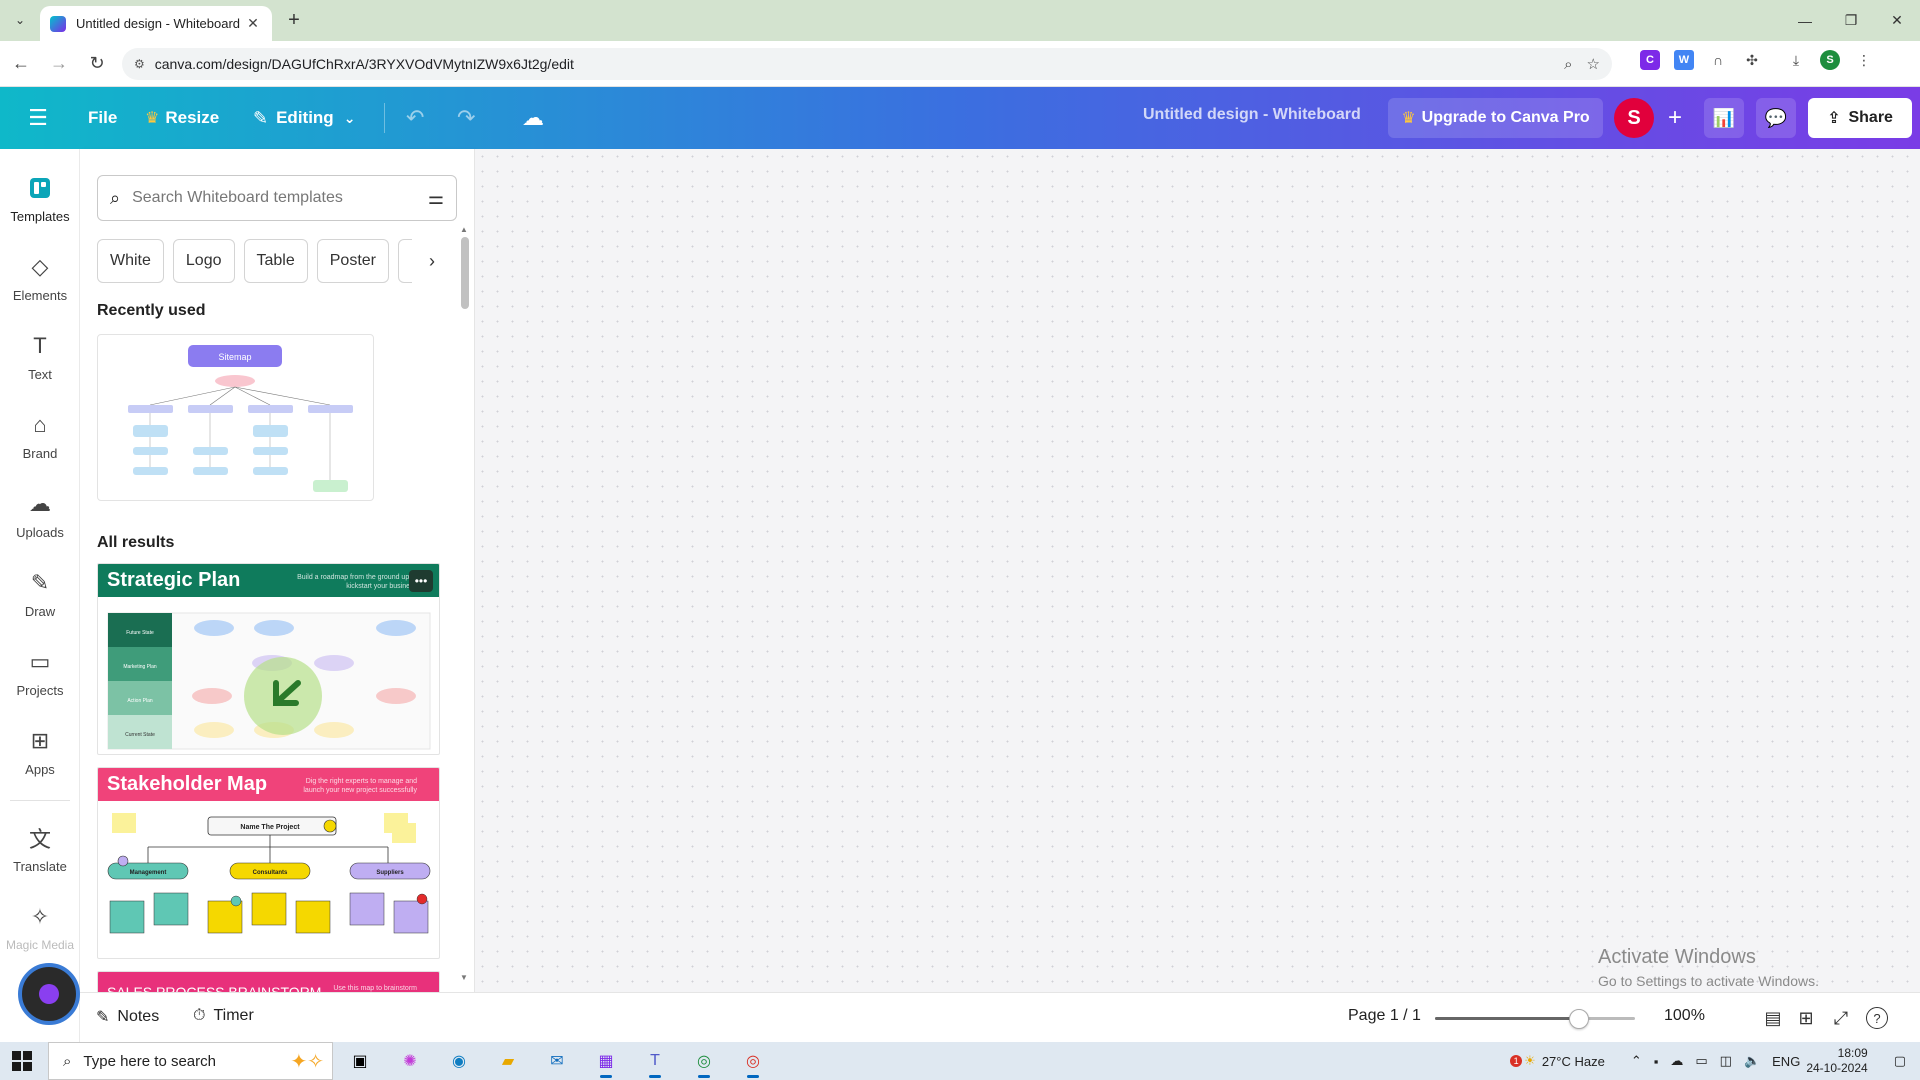 The width and height of the screenshot is (1920, 1080). I want to click on file-explorer-icon: ▰, so click(508, 1061).